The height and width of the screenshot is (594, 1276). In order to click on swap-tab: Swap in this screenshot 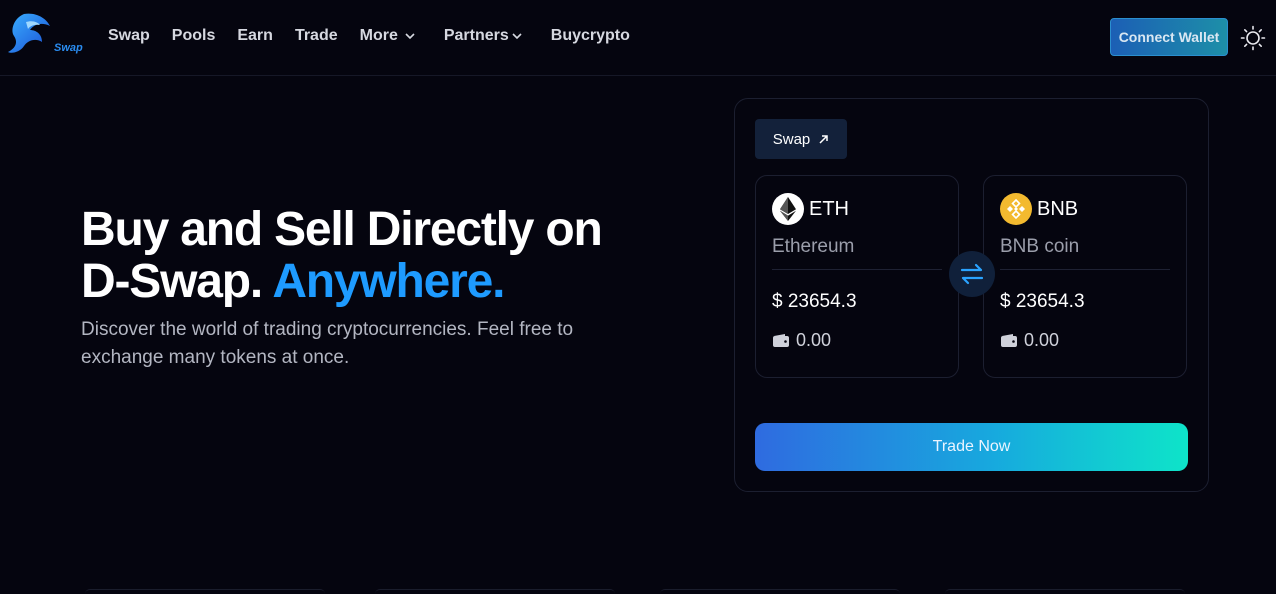, I will do `click(801, 139)`.